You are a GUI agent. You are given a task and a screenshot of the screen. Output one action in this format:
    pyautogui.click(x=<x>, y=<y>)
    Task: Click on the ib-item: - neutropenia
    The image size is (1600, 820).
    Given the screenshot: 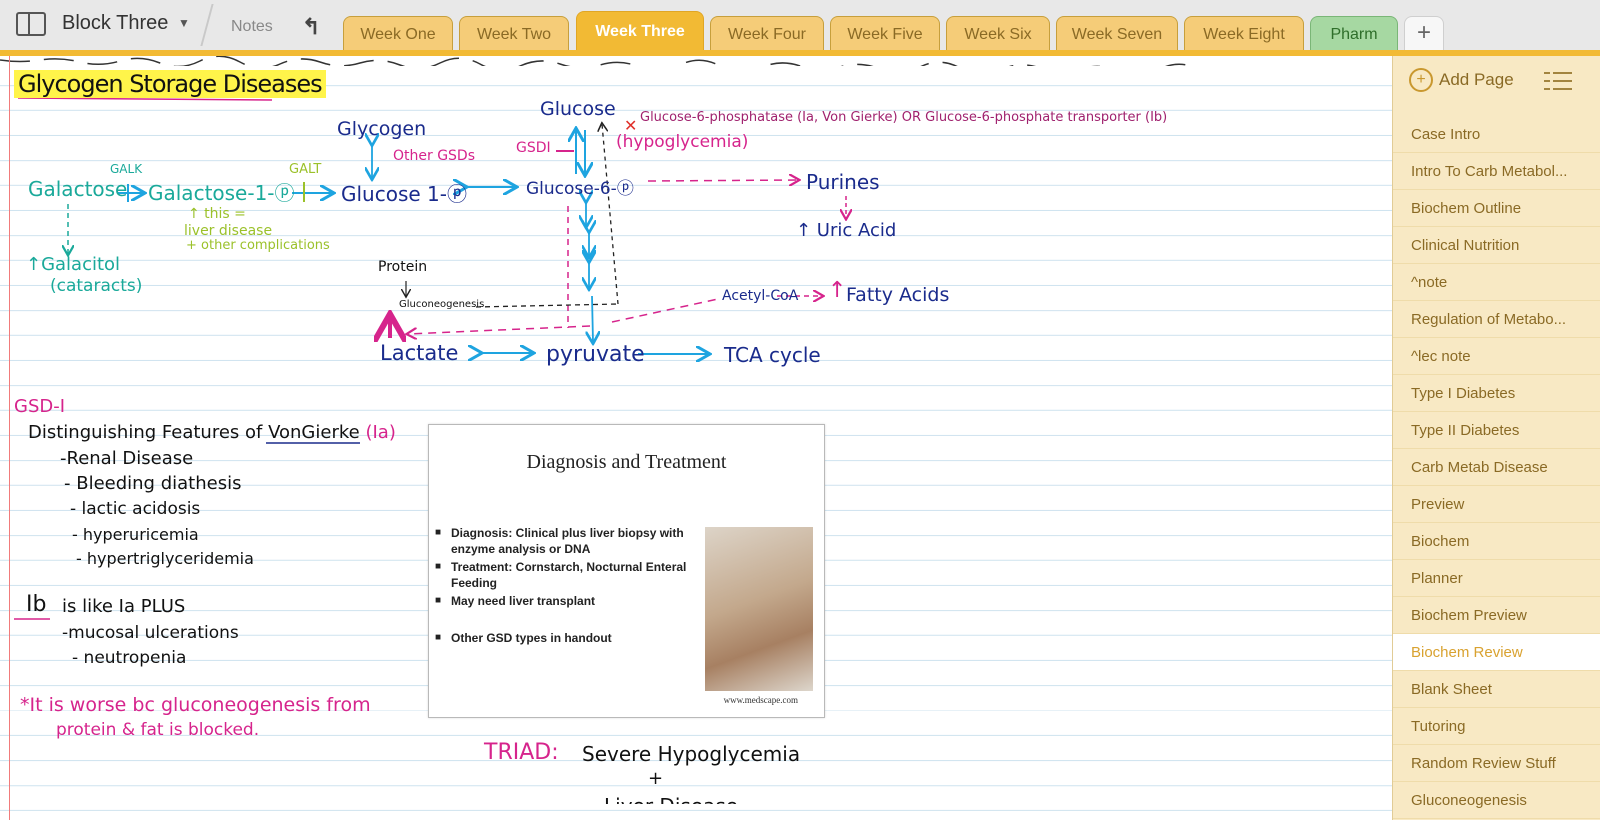 What is the action you would take?
    pyautogui.click(x=129, y=658)
    